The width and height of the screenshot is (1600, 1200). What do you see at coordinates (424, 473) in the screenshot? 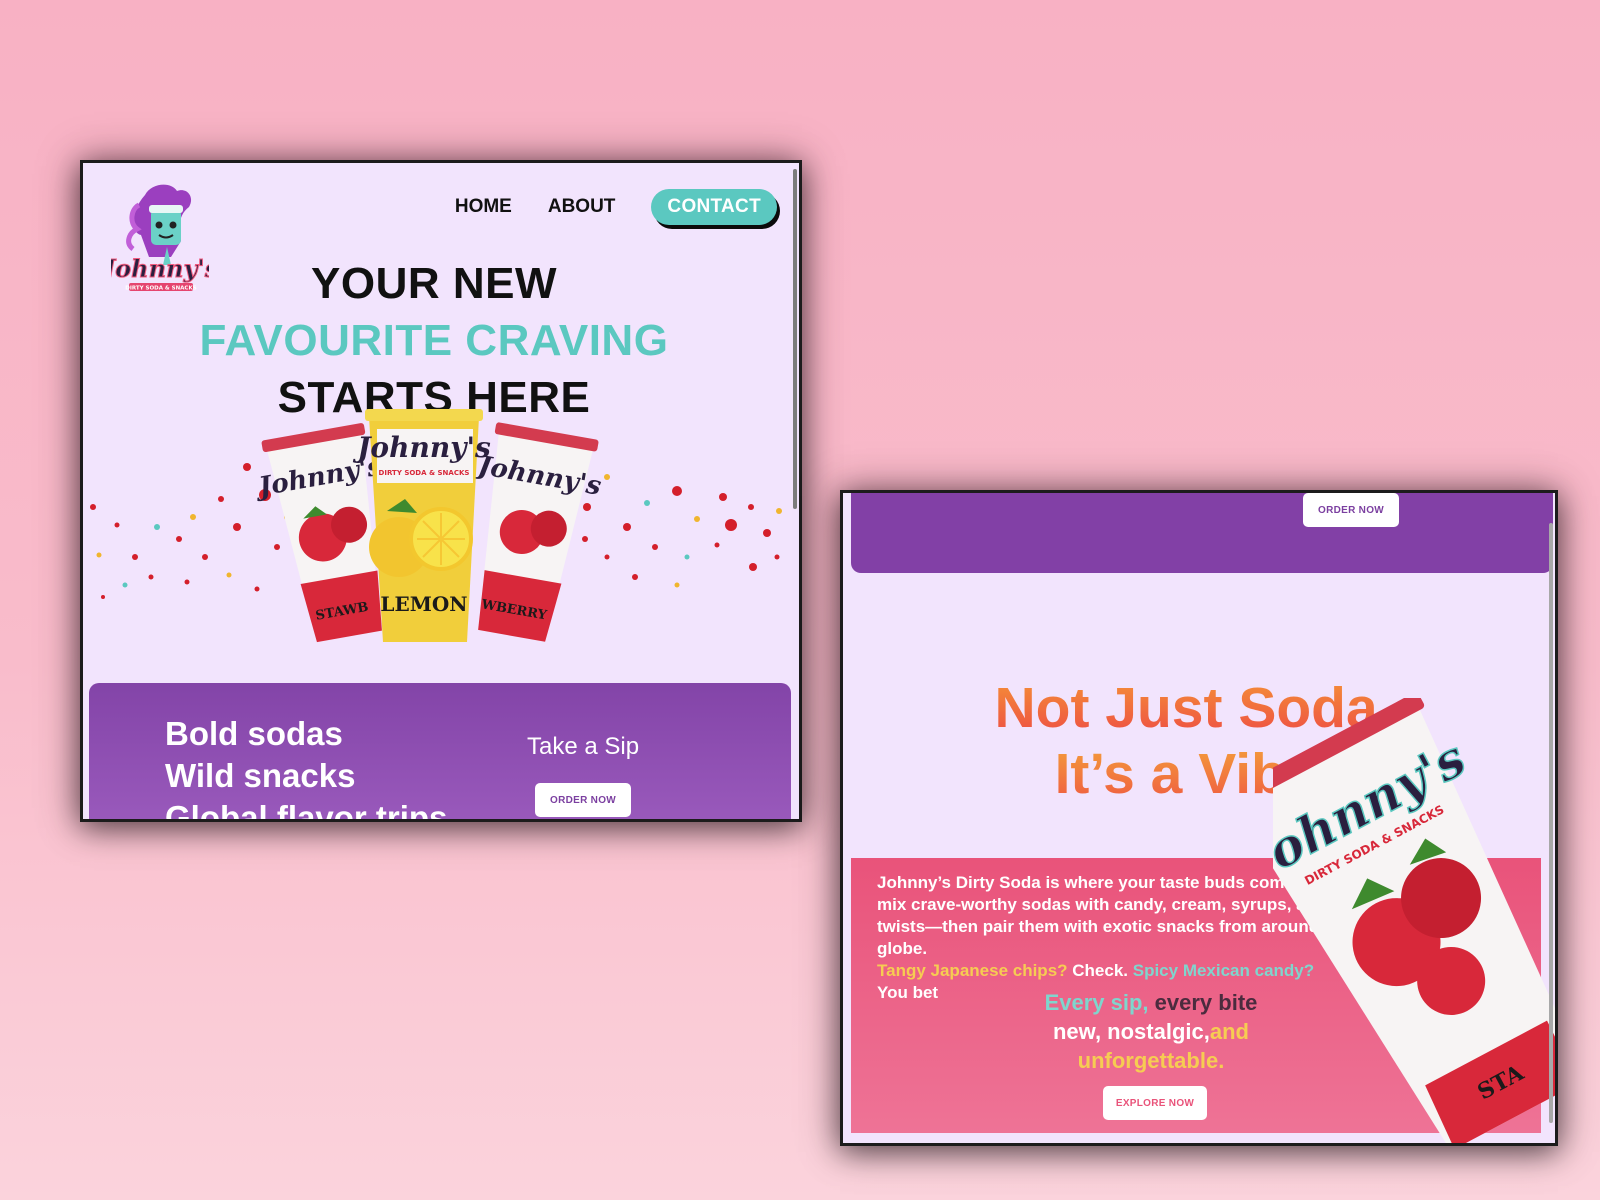
I see `center-cup-sub: DIRTY SODA & SNACKS` at bounding box center [424, 473].